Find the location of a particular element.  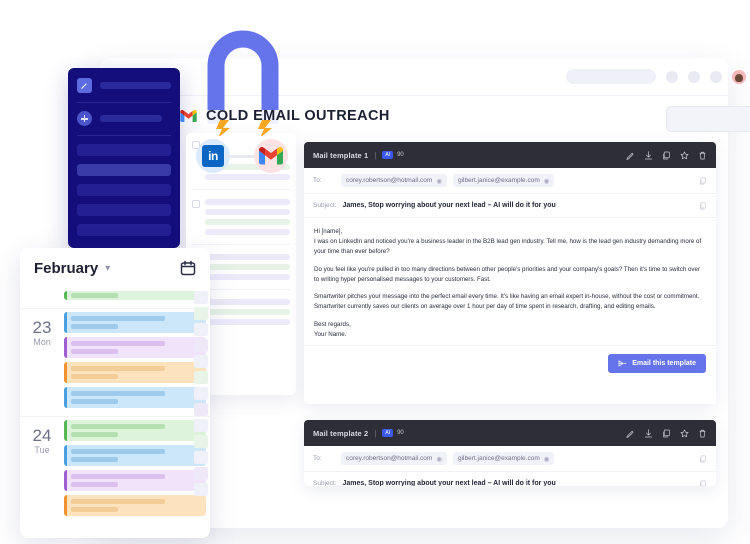

list-item is located at coordinates (241, 217).